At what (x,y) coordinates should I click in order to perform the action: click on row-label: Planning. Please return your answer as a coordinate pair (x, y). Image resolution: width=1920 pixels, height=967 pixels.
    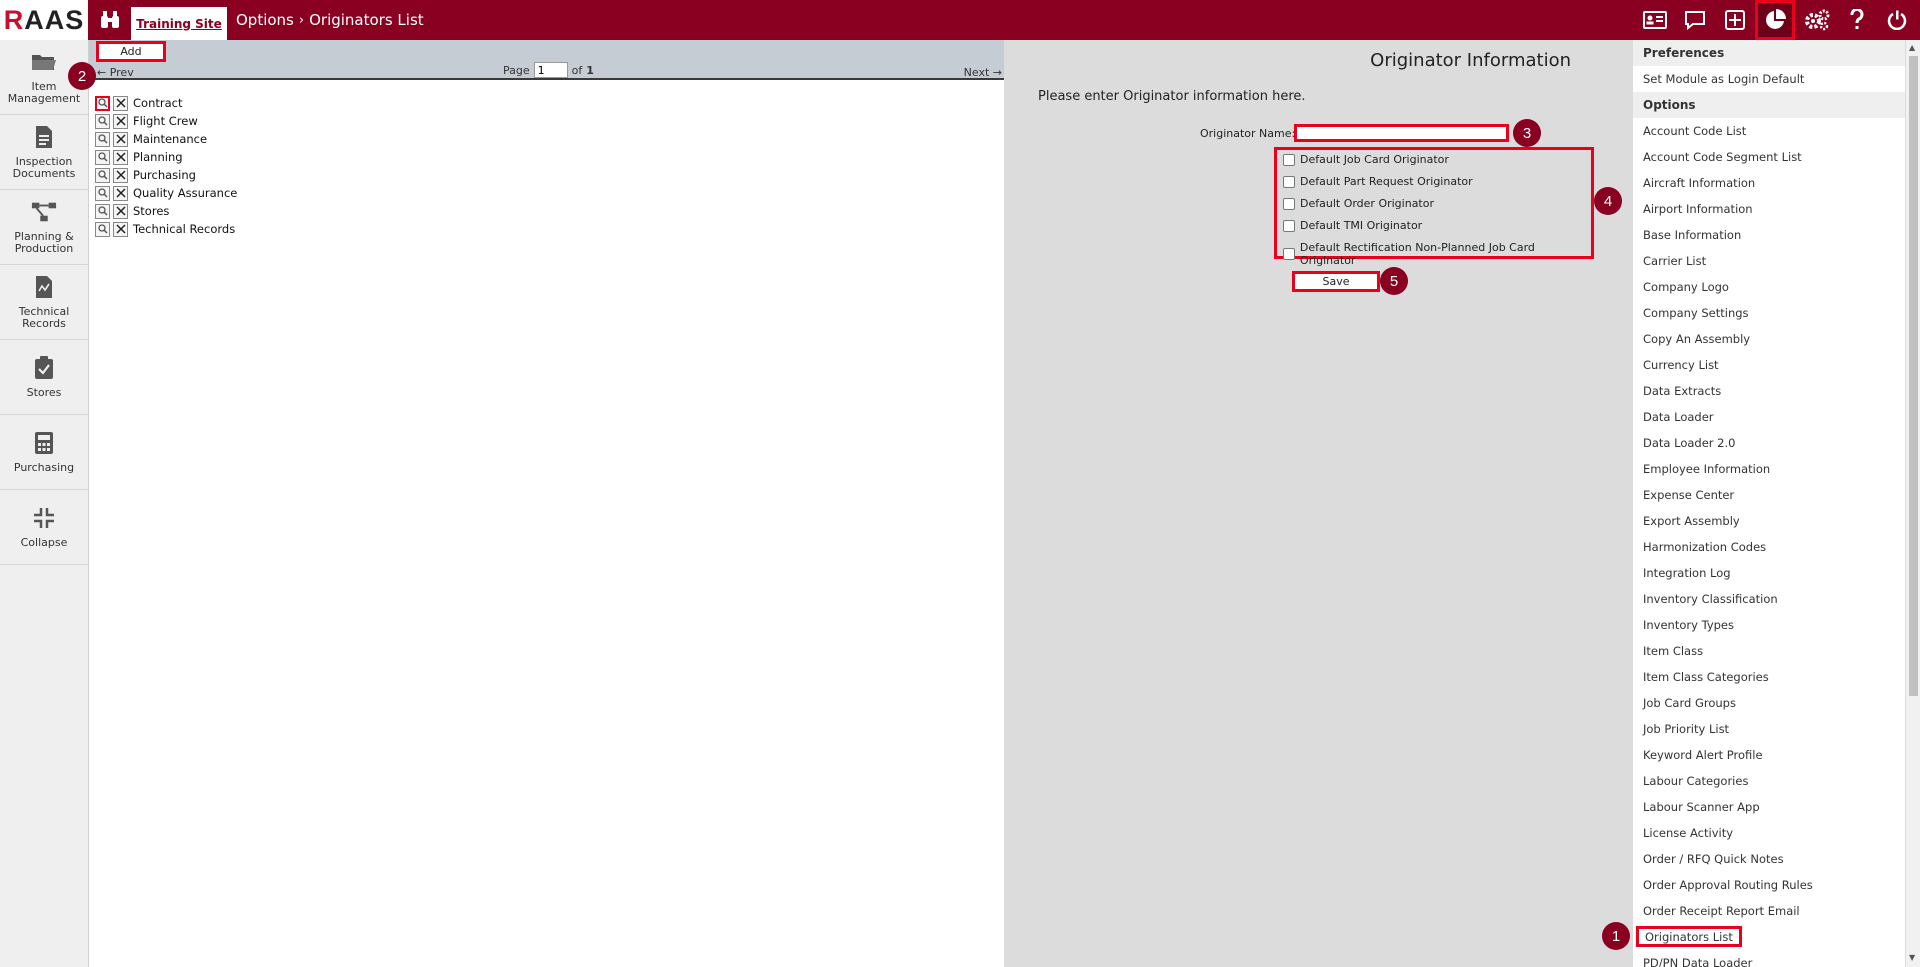
    Looking at the image, I should click on (158, 157).